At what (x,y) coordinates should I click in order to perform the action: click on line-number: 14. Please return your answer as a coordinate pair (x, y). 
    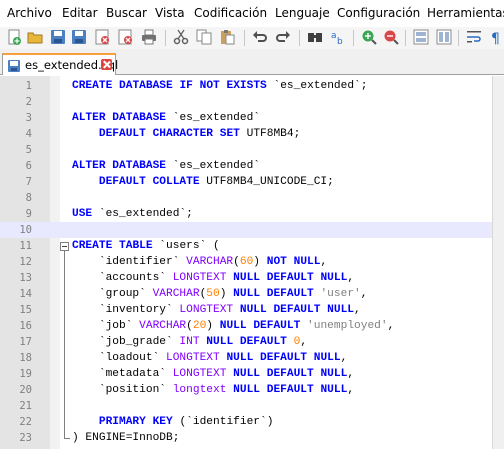
    Looking at the image, I should click on (25, 294).